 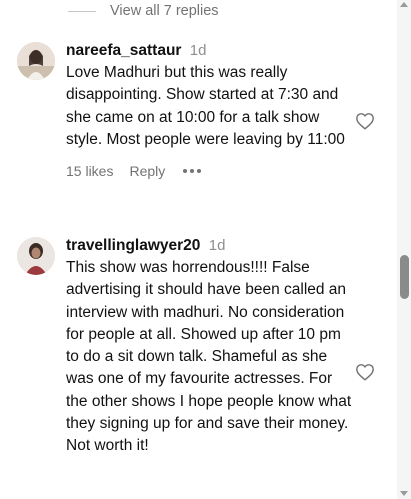 I want to click on scroll-down-arrow-icon, so click(x=404, y=493).